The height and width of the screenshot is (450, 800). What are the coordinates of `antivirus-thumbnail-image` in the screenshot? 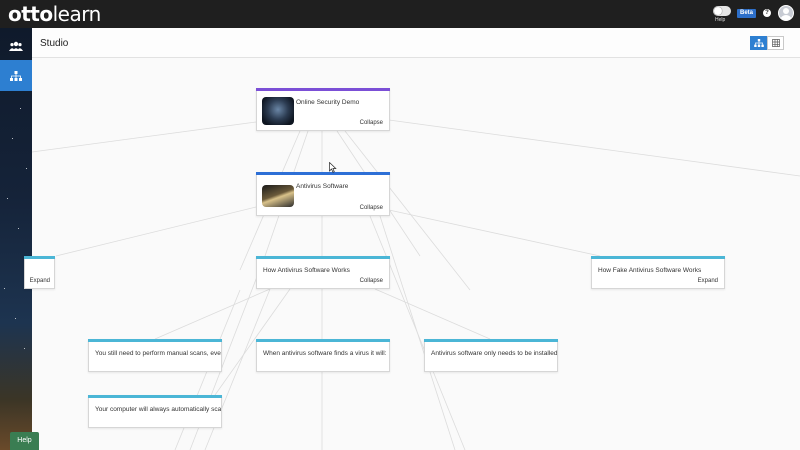 It's located at (278, 196).